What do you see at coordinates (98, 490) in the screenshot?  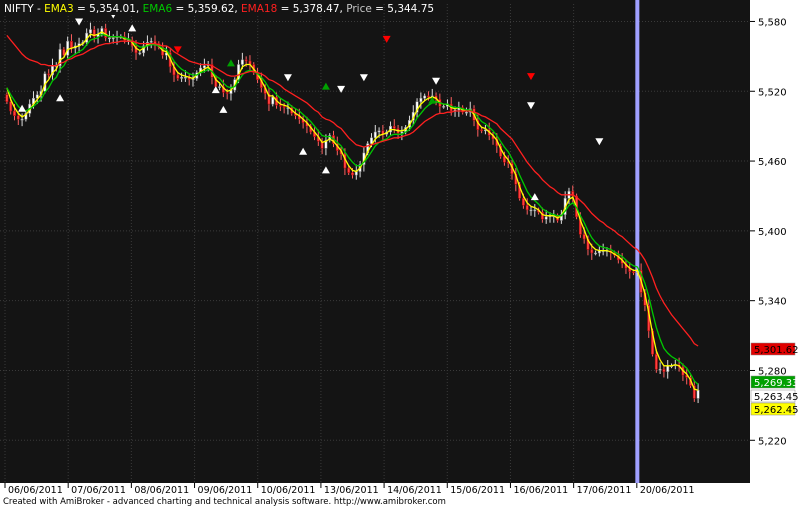 I see `x-tick-label: 07/06/2011` at bounding box center [98, 490].